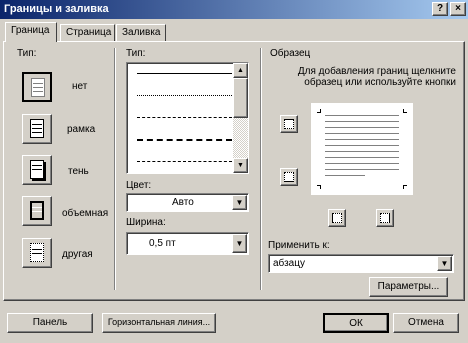  Describe the element at coordinates (37, 211) in the screenshot. I see `setting-3d-button` at that location.